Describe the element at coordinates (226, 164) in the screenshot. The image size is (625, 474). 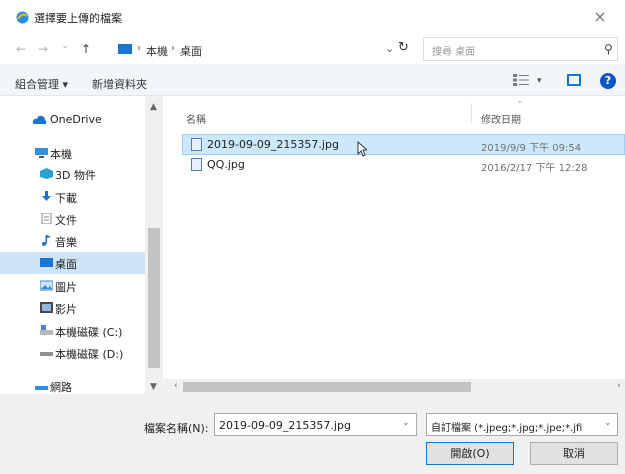
I see `file-name: QQ.jpg` at that location.